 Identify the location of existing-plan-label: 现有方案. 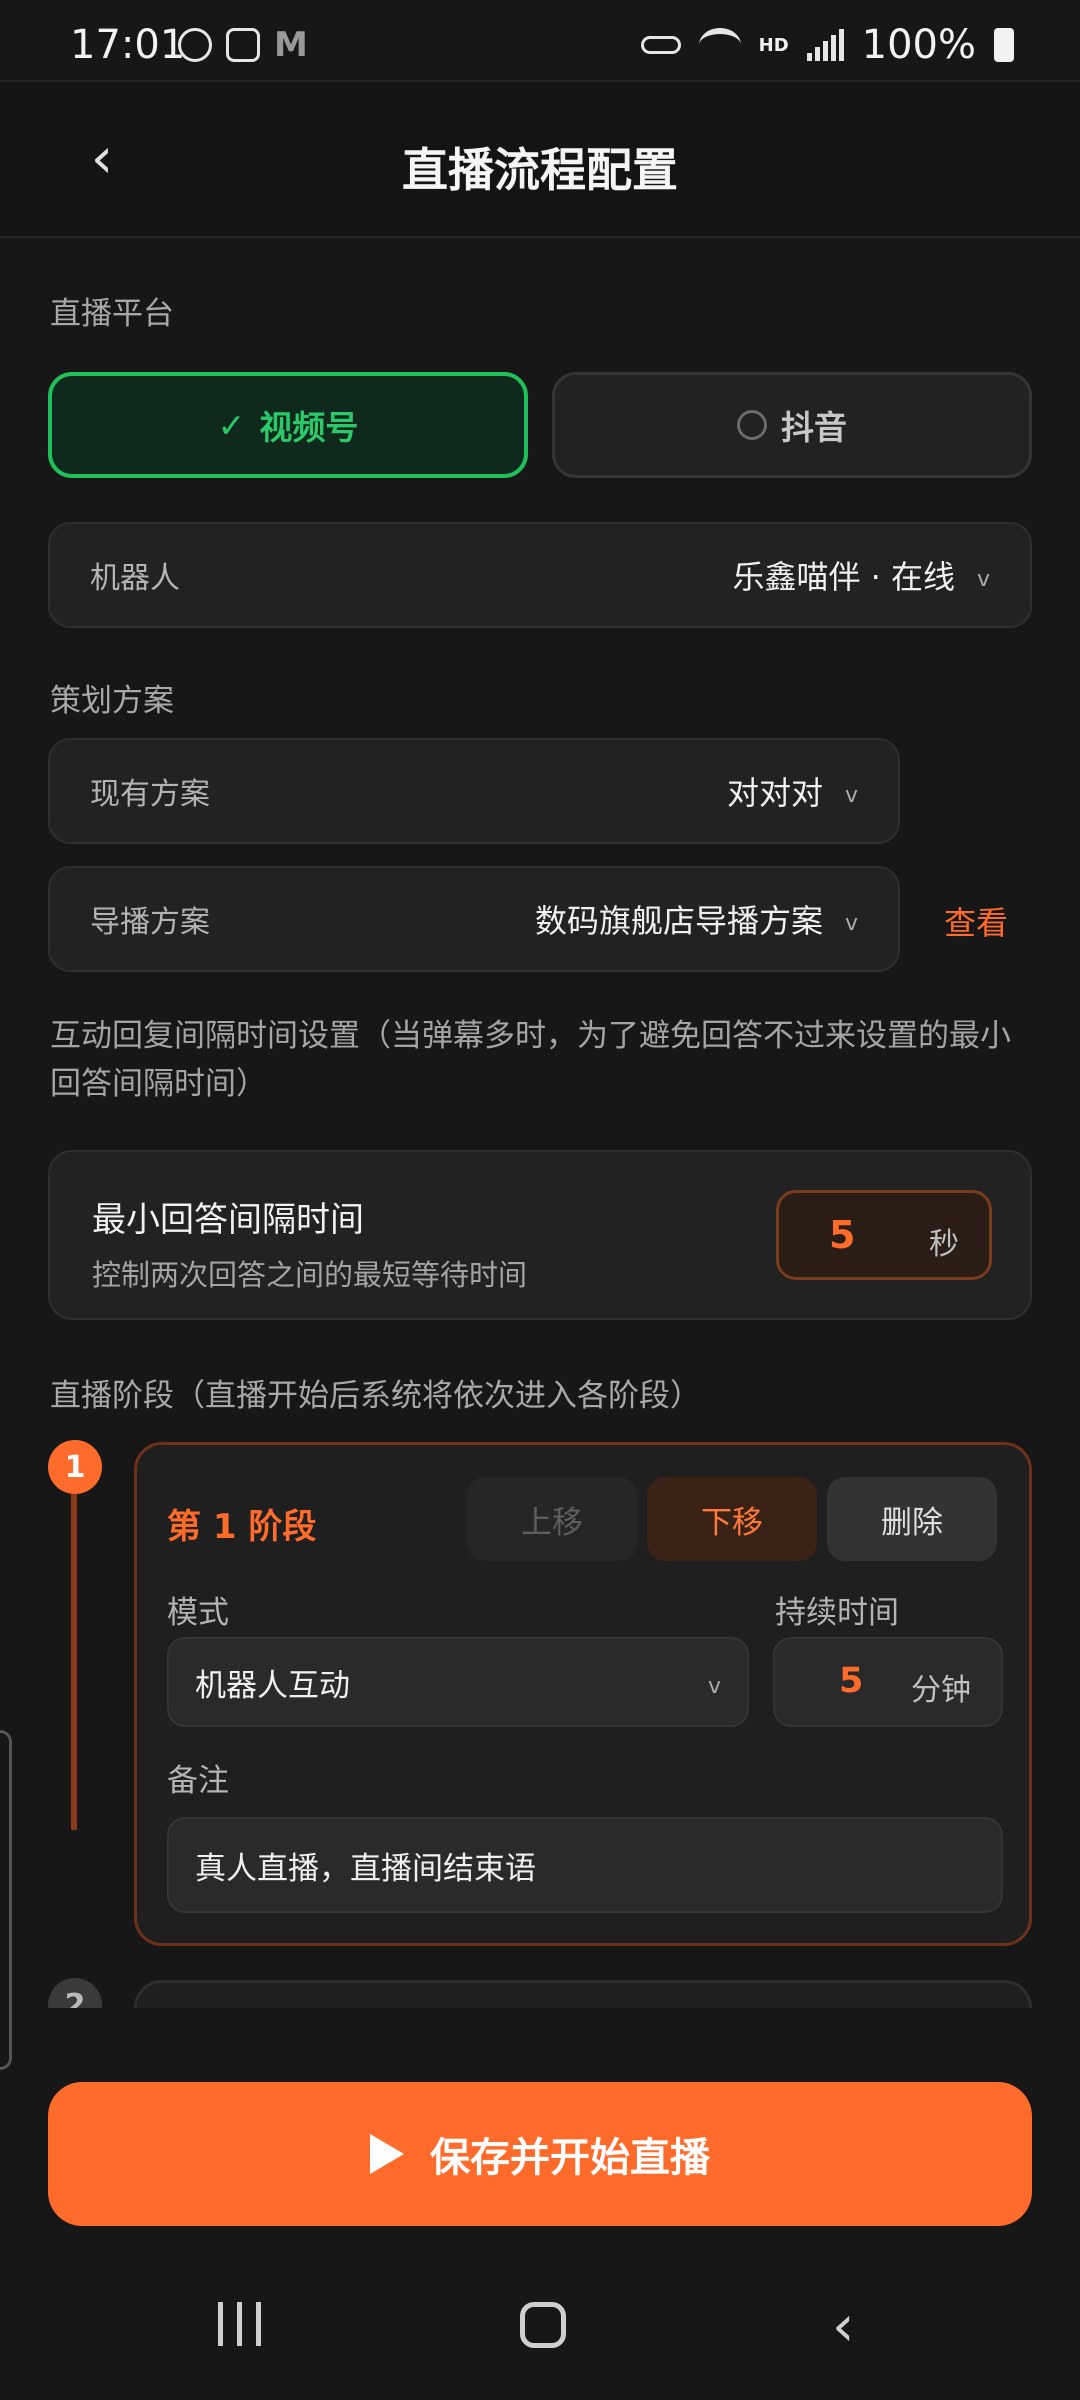
(150, 794).